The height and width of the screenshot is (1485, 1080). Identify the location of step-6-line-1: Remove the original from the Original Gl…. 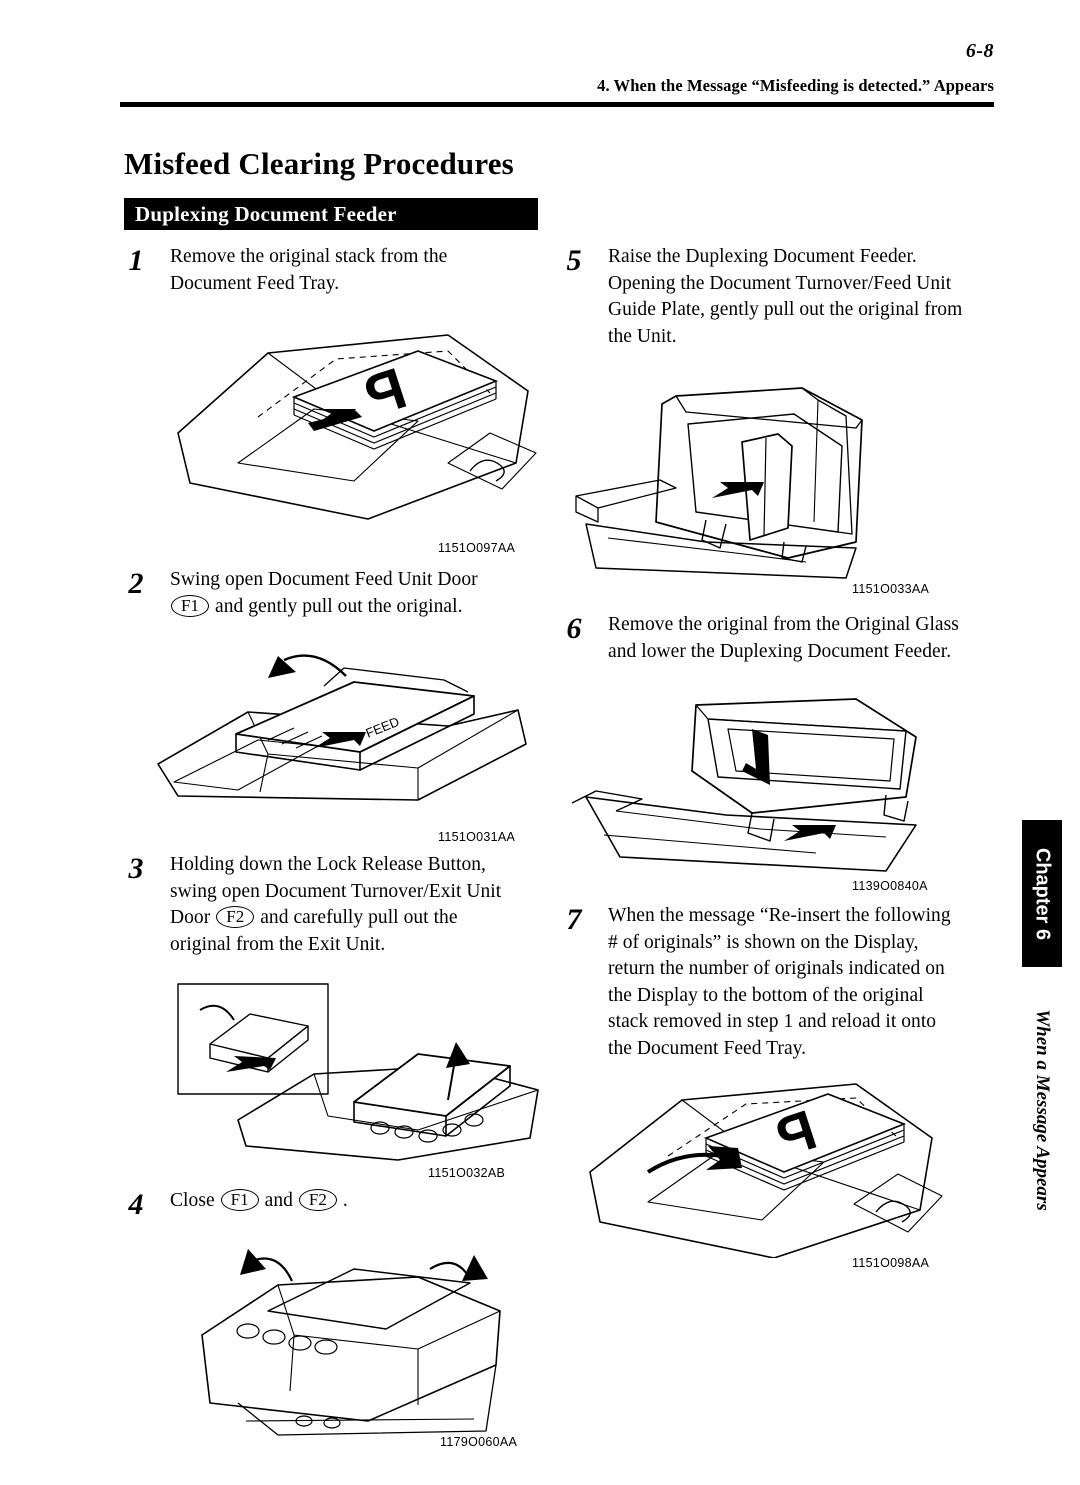
(783, 624).